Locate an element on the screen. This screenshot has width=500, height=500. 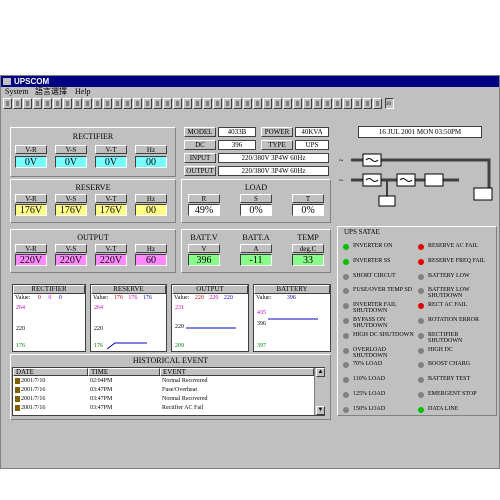
status-label: BATTERY TEST is located at coordinates (449, 379).